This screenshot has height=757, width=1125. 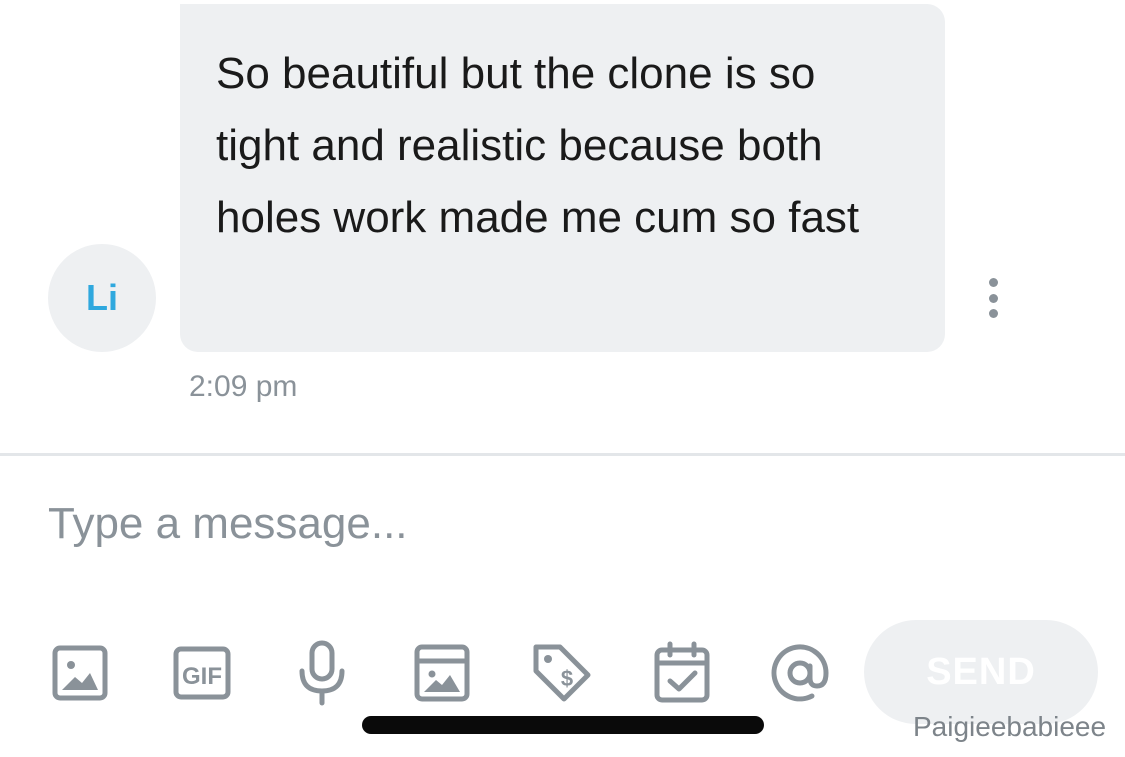 What do you see at coordinates (322, 673) in the screenshot?
I see `microphone-icon` at bounding box center [322, 673].